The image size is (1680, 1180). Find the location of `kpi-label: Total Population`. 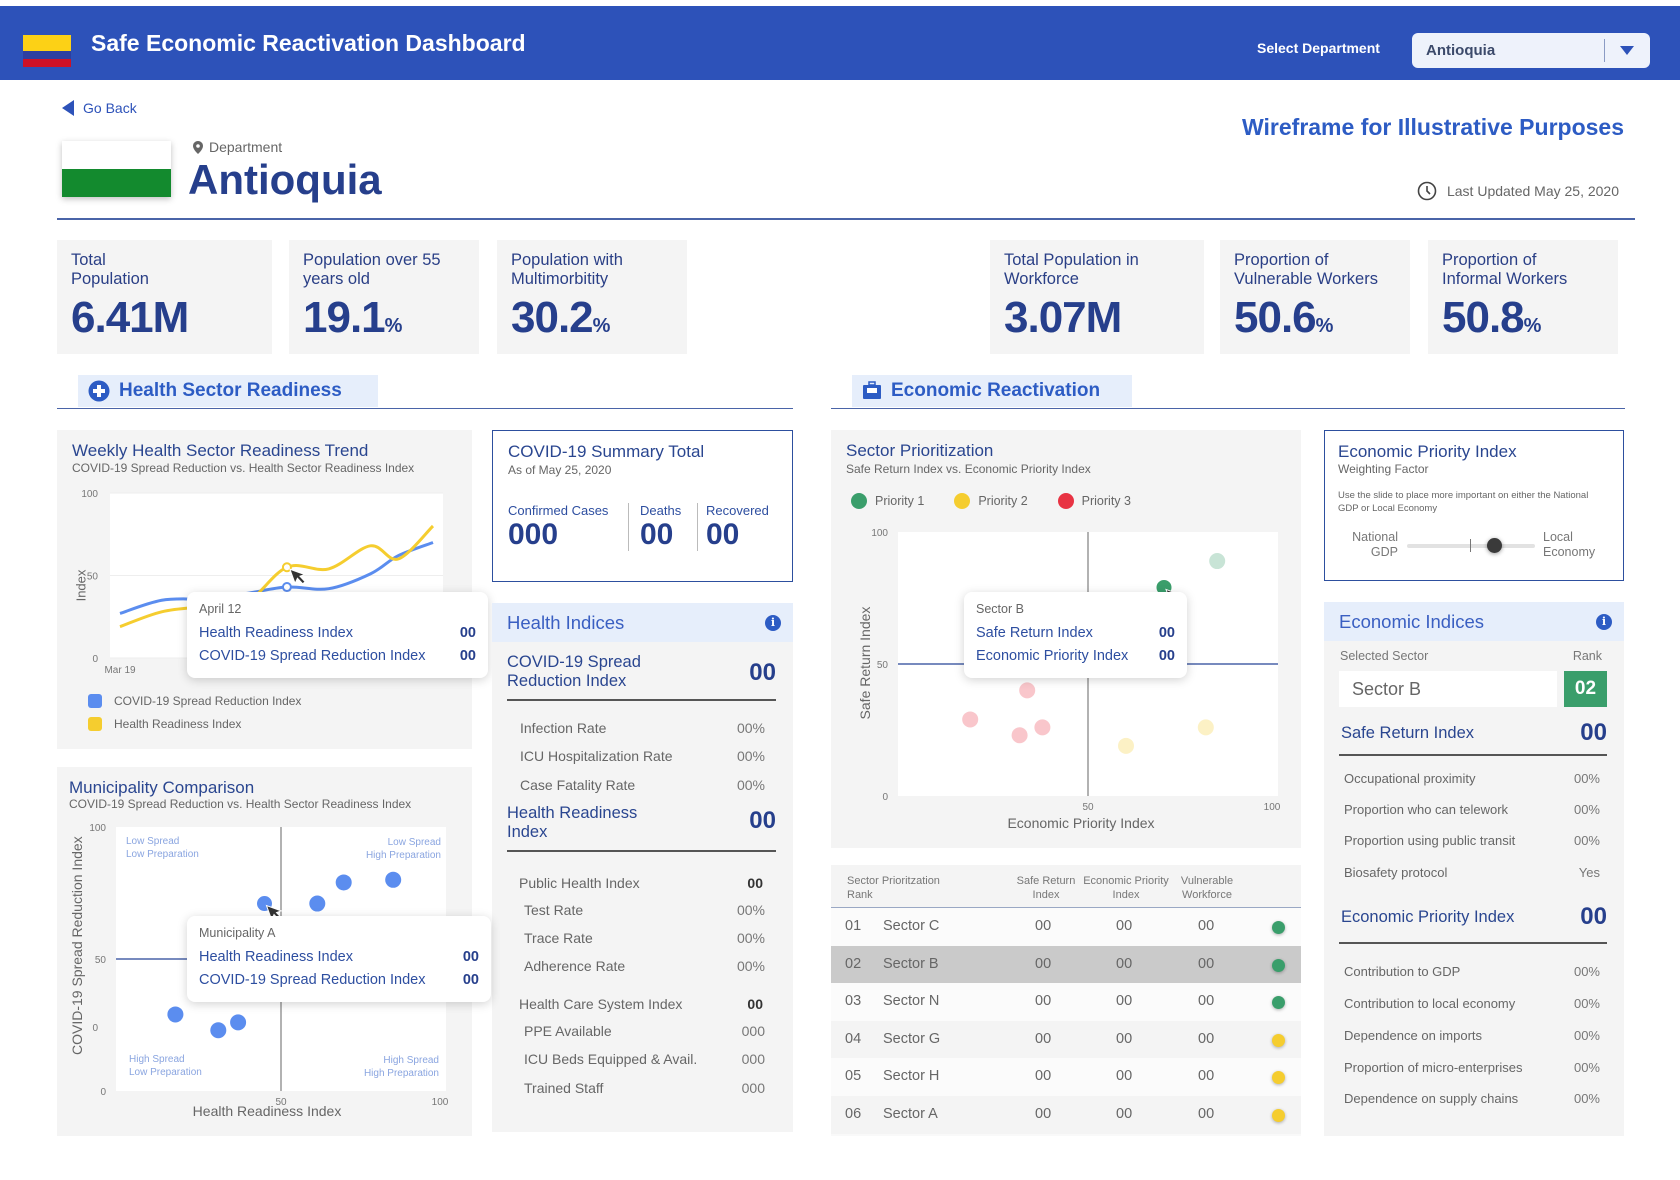

kpi-label: Total Population is located at coordinates (110, 269).